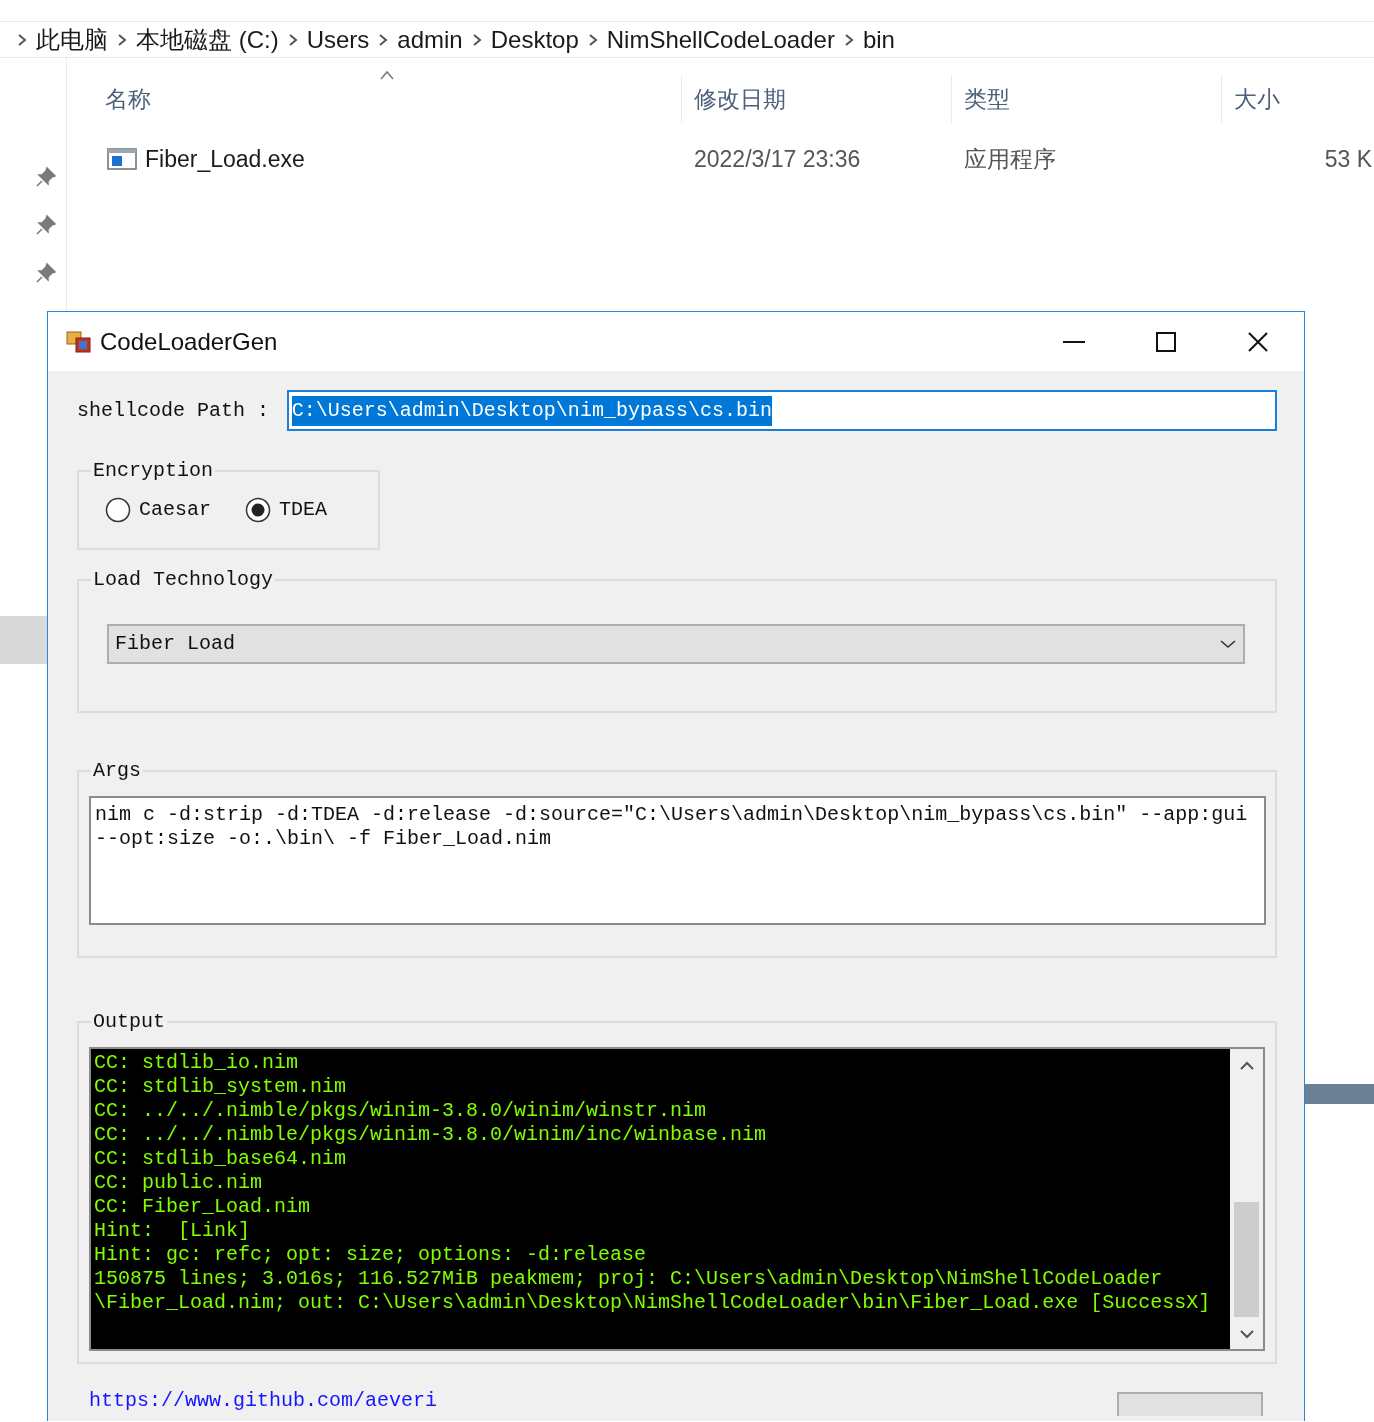  I want to click on column-header: 类型, so click(987, 99).